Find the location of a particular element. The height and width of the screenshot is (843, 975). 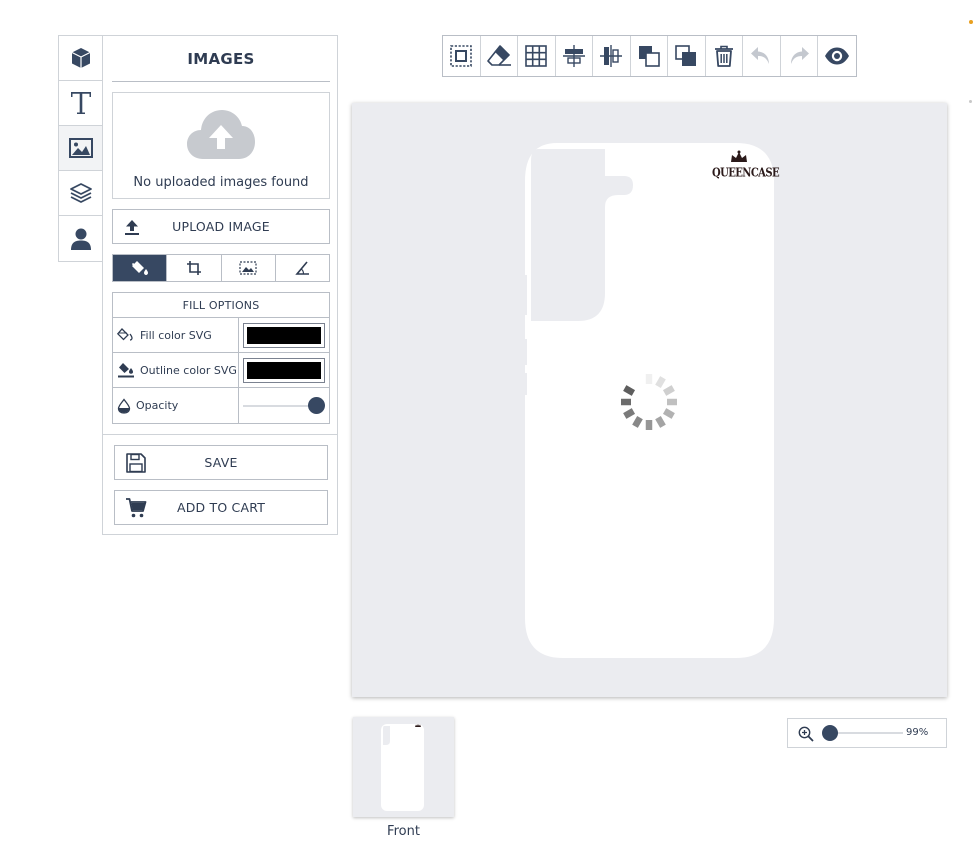

user-icon is located at coordinates (81, 239).